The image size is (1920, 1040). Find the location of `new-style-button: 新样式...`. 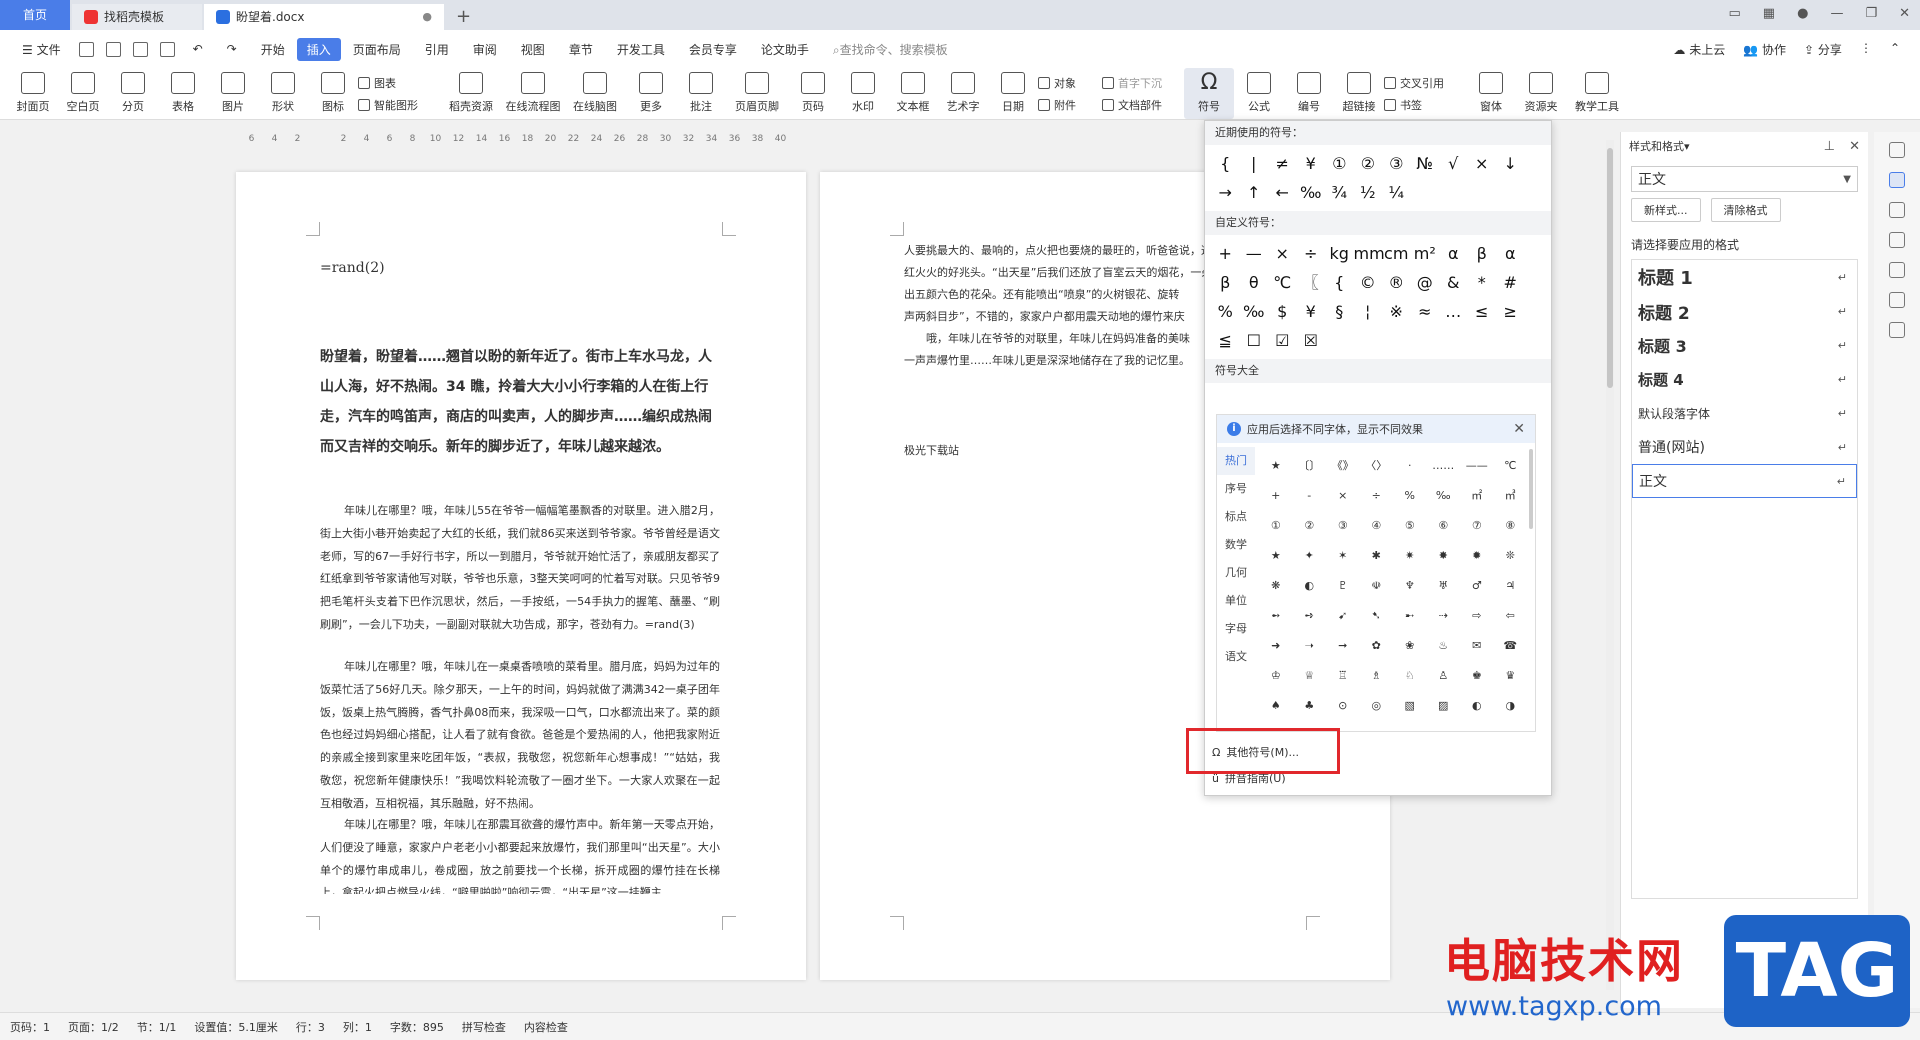

new-style-button: 新样式... is located at coordinates (1666, 210).